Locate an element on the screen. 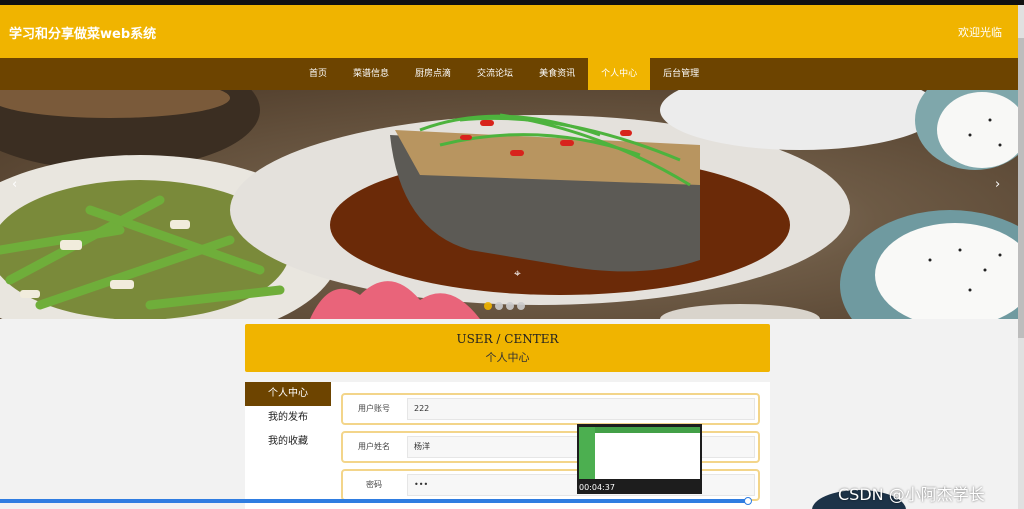 The height and width of the screenshot is (509, 1024). user-center-title-zh: 个人中心 is located at coordinates (507, 357).